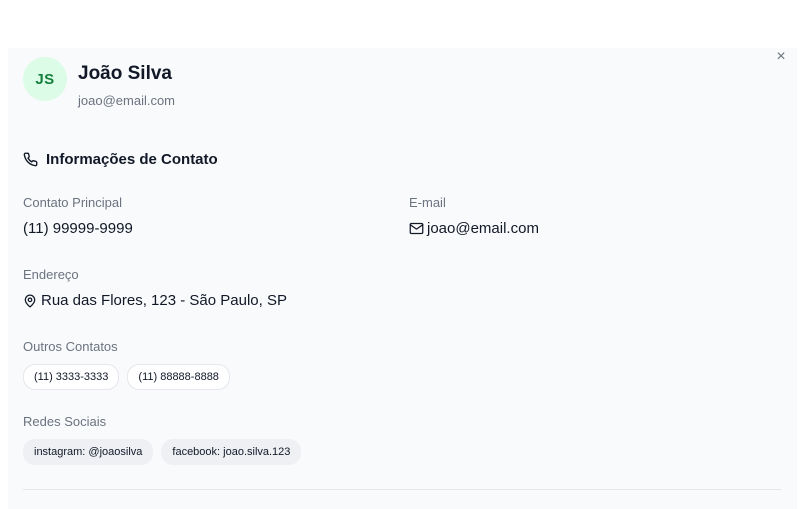 The width and height of the screenshot is (805, 509). Describe the element at coordinates (164, 300) in the screenshot. I see `address-text: Rua das Flores, 123 - São Paulo, SP` at that location.